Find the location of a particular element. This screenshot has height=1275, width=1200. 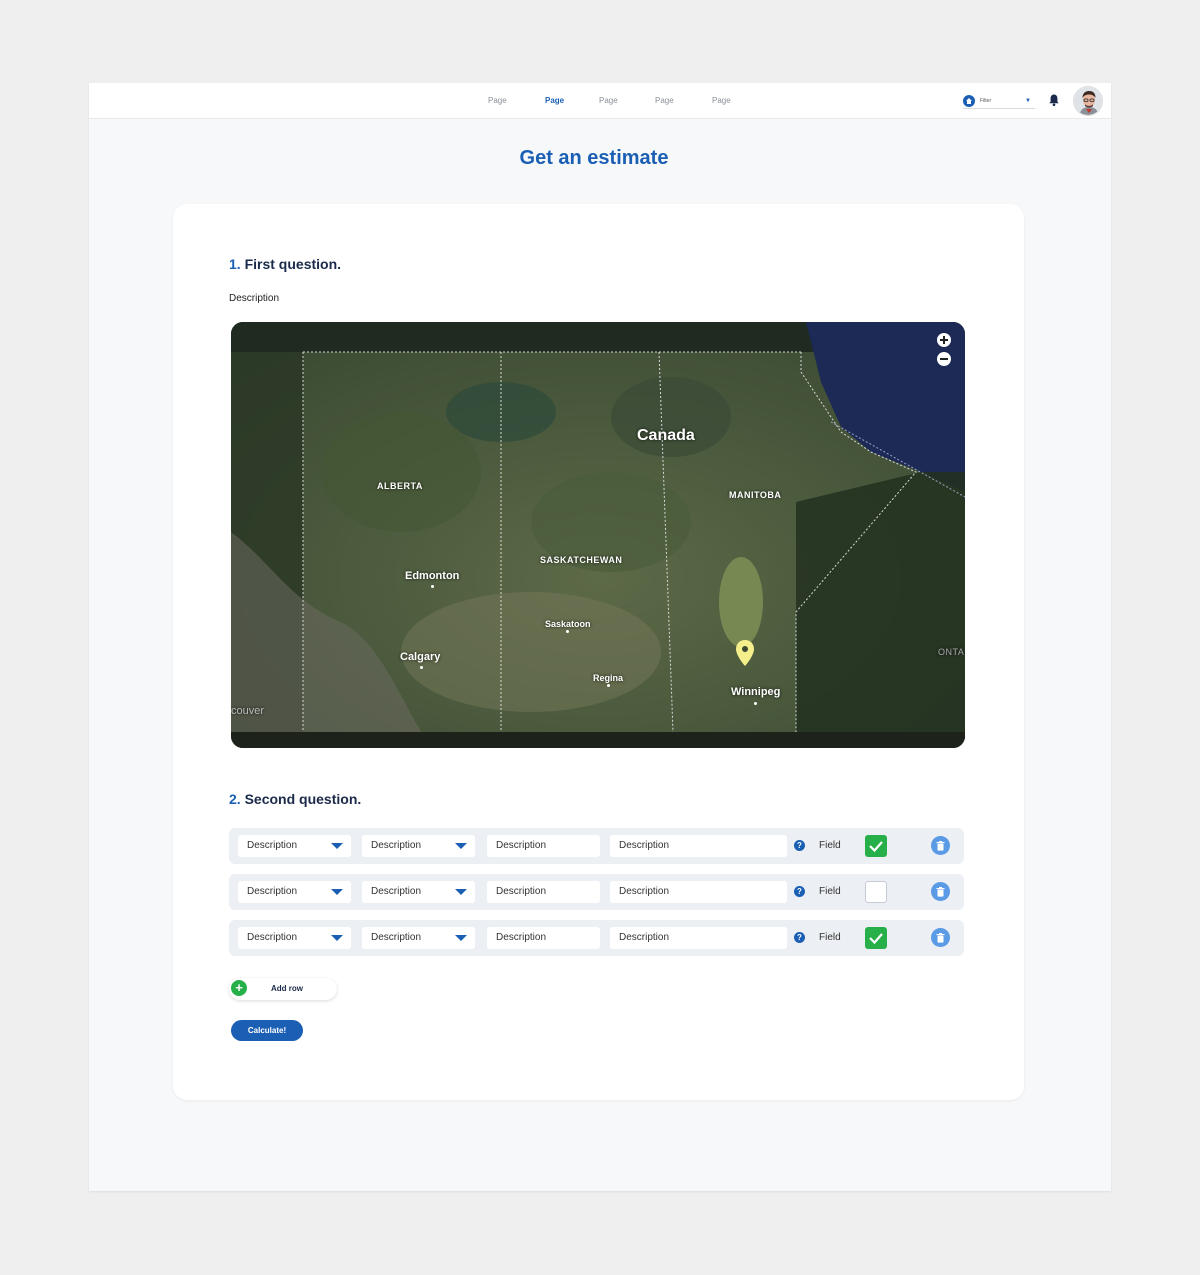

map-label-saskatchewan: SASKATCHEWAN is located at coordinates (581, 560).